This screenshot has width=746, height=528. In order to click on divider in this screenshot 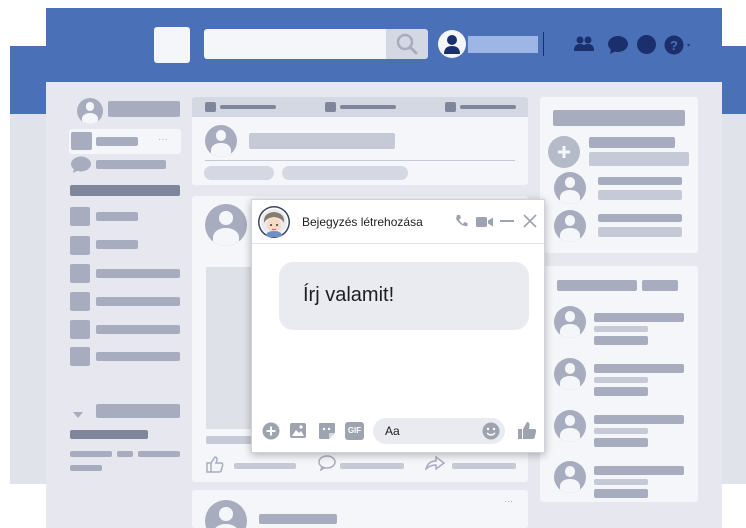, I will do `click(360, 160)`.